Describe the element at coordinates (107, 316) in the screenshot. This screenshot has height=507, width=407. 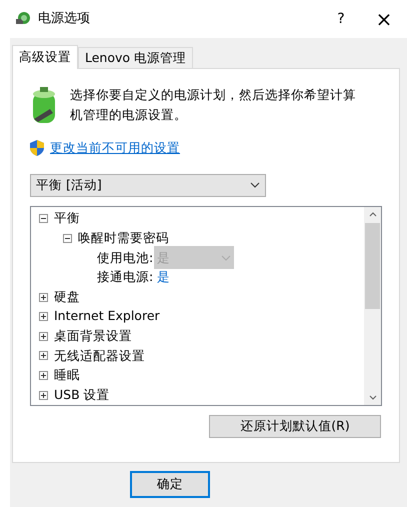
I see `tree-item: Internet Explorer` at that location.